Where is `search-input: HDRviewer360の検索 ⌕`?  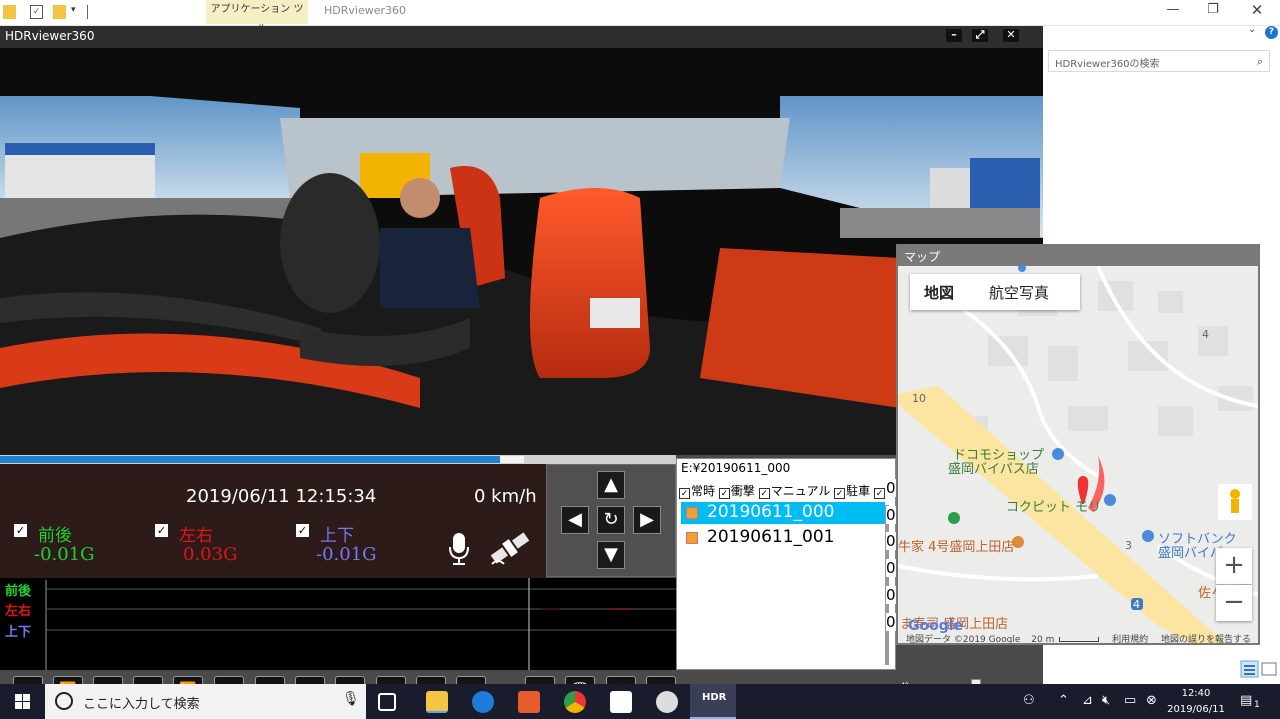
search-input: HDRviewer360の検索 ⌕ is located at coordinates (1159, 61).